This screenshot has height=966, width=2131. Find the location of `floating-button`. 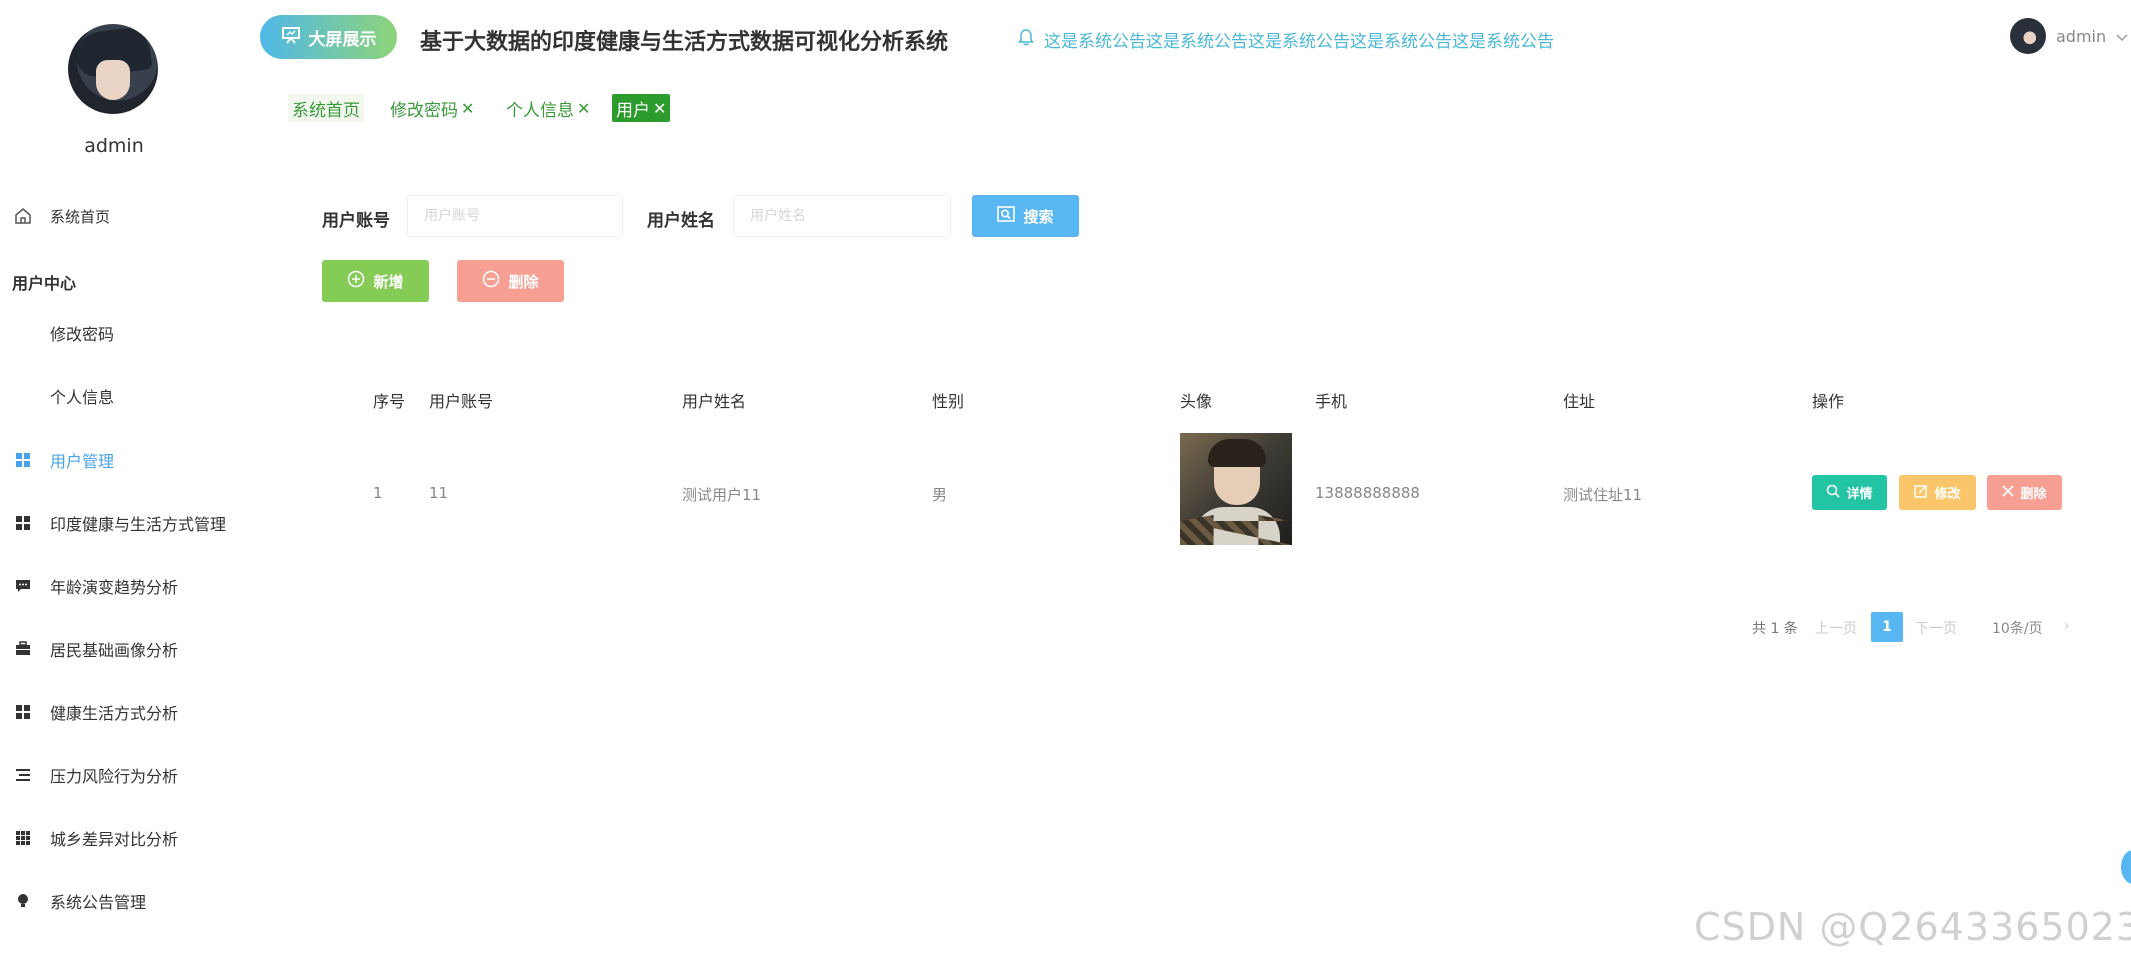

floating-button is located at coordinates (2126, 867).